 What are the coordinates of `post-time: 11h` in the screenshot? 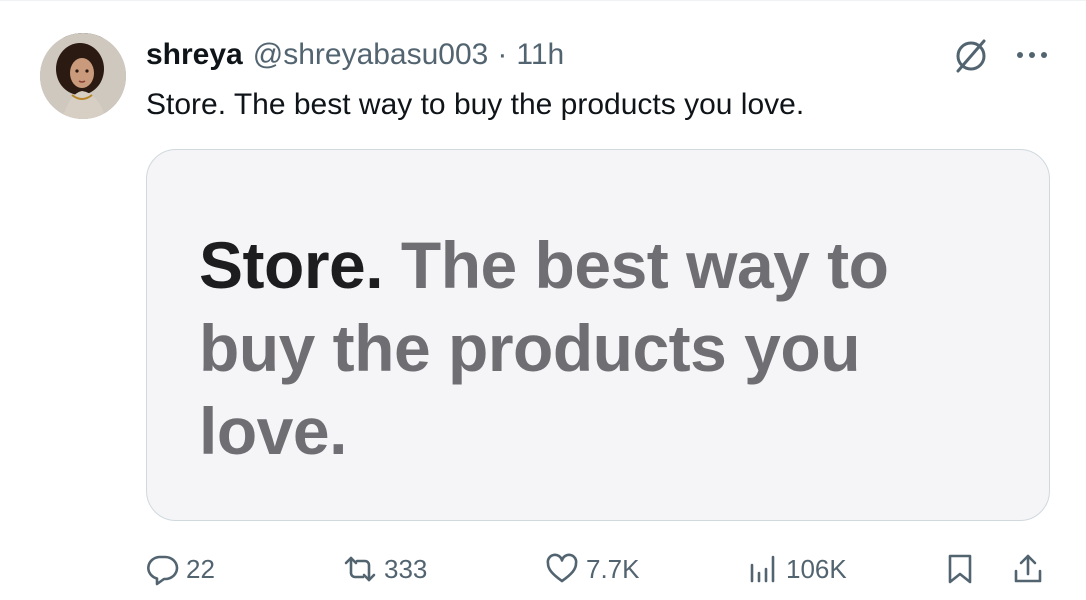 It's located at (540, 55).